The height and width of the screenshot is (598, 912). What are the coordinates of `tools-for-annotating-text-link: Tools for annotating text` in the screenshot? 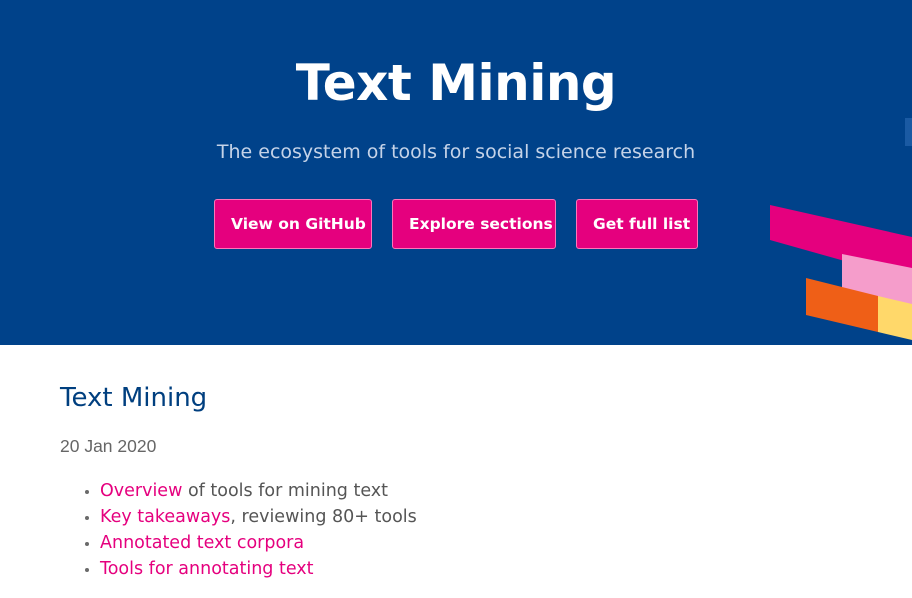 It's located at (207, 569).